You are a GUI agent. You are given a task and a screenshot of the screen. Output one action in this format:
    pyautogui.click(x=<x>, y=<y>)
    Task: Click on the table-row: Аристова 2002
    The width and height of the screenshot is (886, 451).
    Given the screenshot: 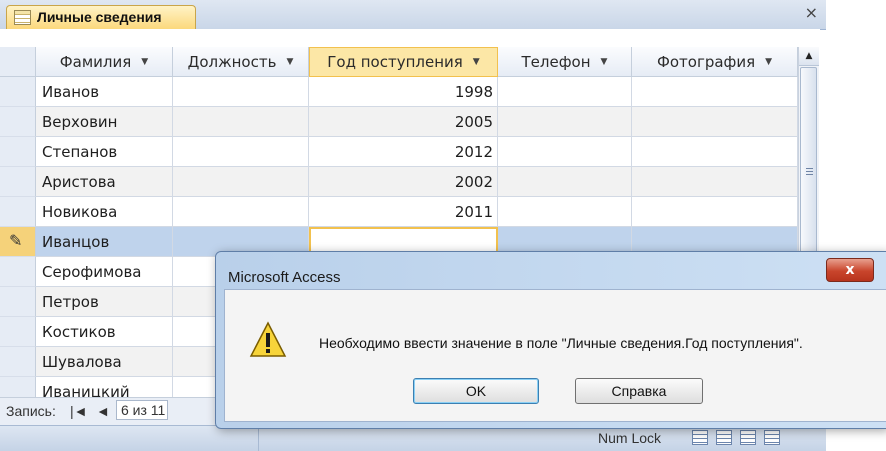 What is the action you would take?
    pyautogui.click(x=399, y=182)
    